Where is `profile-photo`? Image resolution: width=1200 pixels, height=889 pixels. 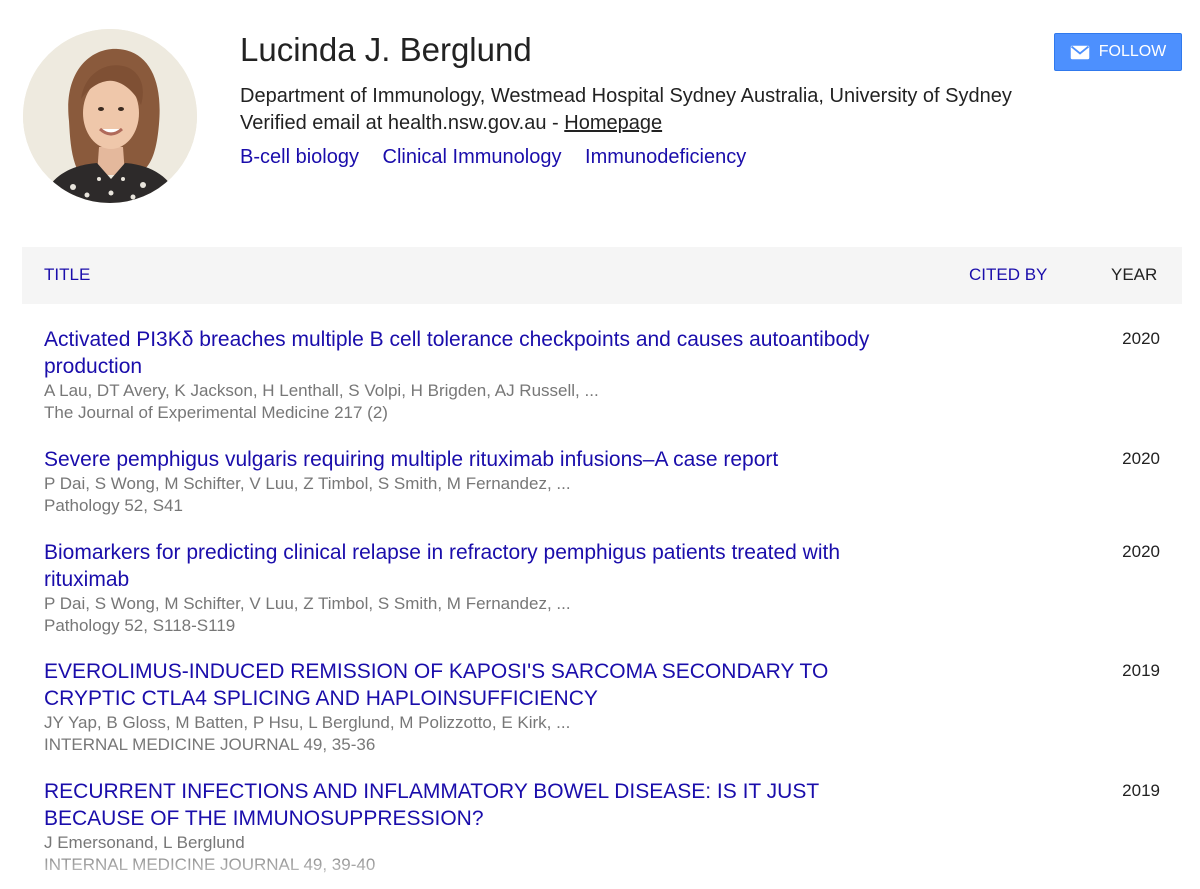
profile-photo is located at coordinates (110, 116).